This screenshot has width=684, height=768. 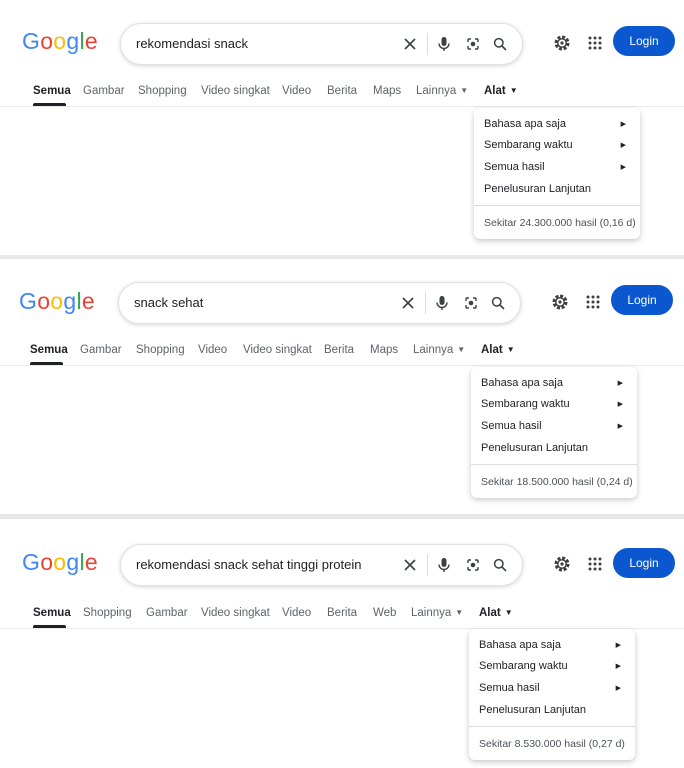 I want to click on search-input: rekomendasi snack sehat tinggi protein, so click(x=248, y=564).